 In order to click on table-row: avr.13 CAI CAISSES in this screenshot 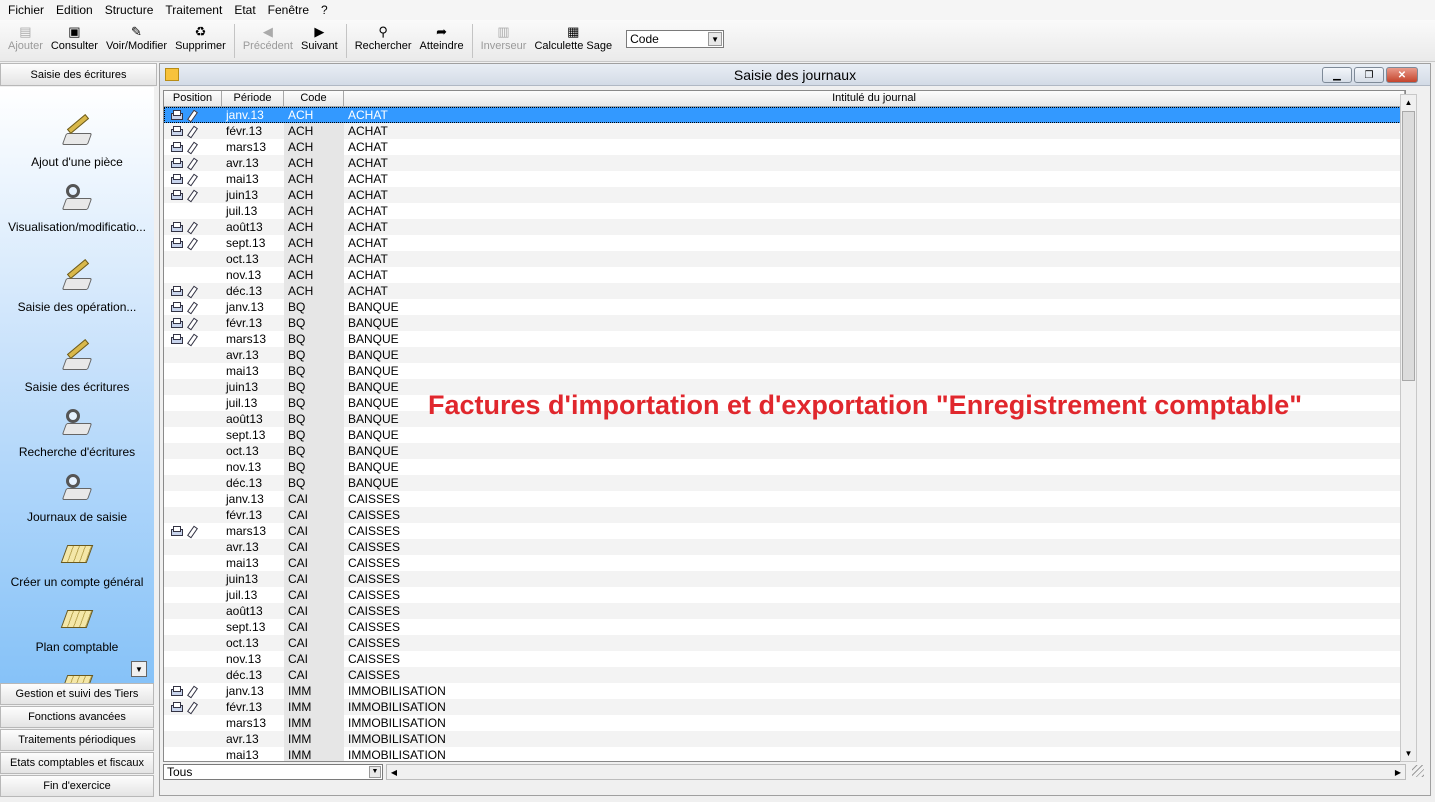, I will do `click(784, 547)`.